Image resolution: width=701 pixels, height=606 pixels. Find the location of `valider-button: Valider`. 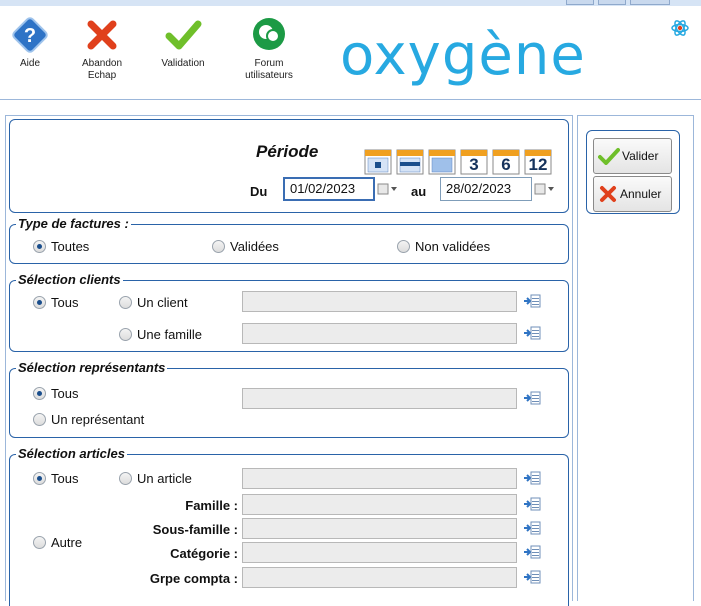

valider-button: Valider is located at coordinates (632, 156).